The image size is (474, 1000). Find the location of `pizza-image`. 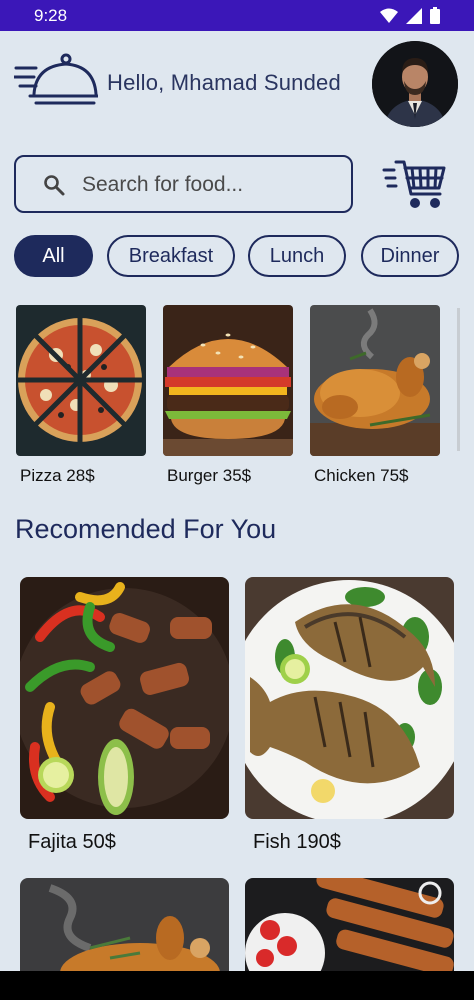

pizza-image is located at coordinates (81, 380).